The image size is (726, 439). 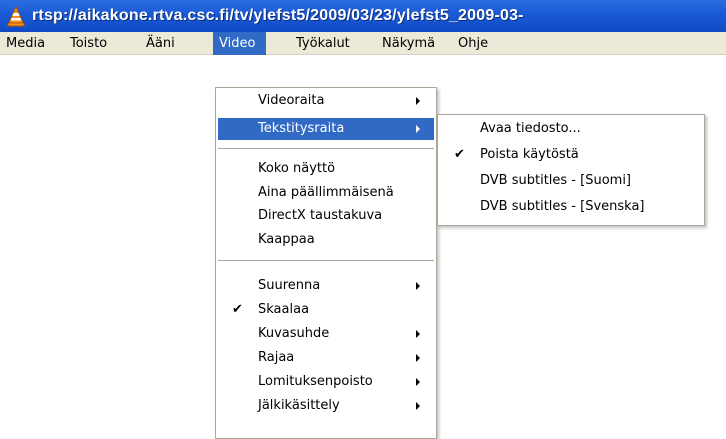 I want to click on vlc-cone-icon, so click(x=16, y=16).